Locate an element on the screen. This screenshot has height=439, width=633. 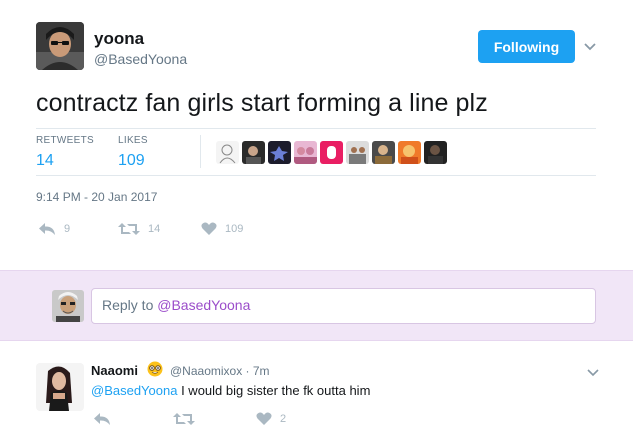
reply-author-name: Naaomi is located at coordinates (114, 370).